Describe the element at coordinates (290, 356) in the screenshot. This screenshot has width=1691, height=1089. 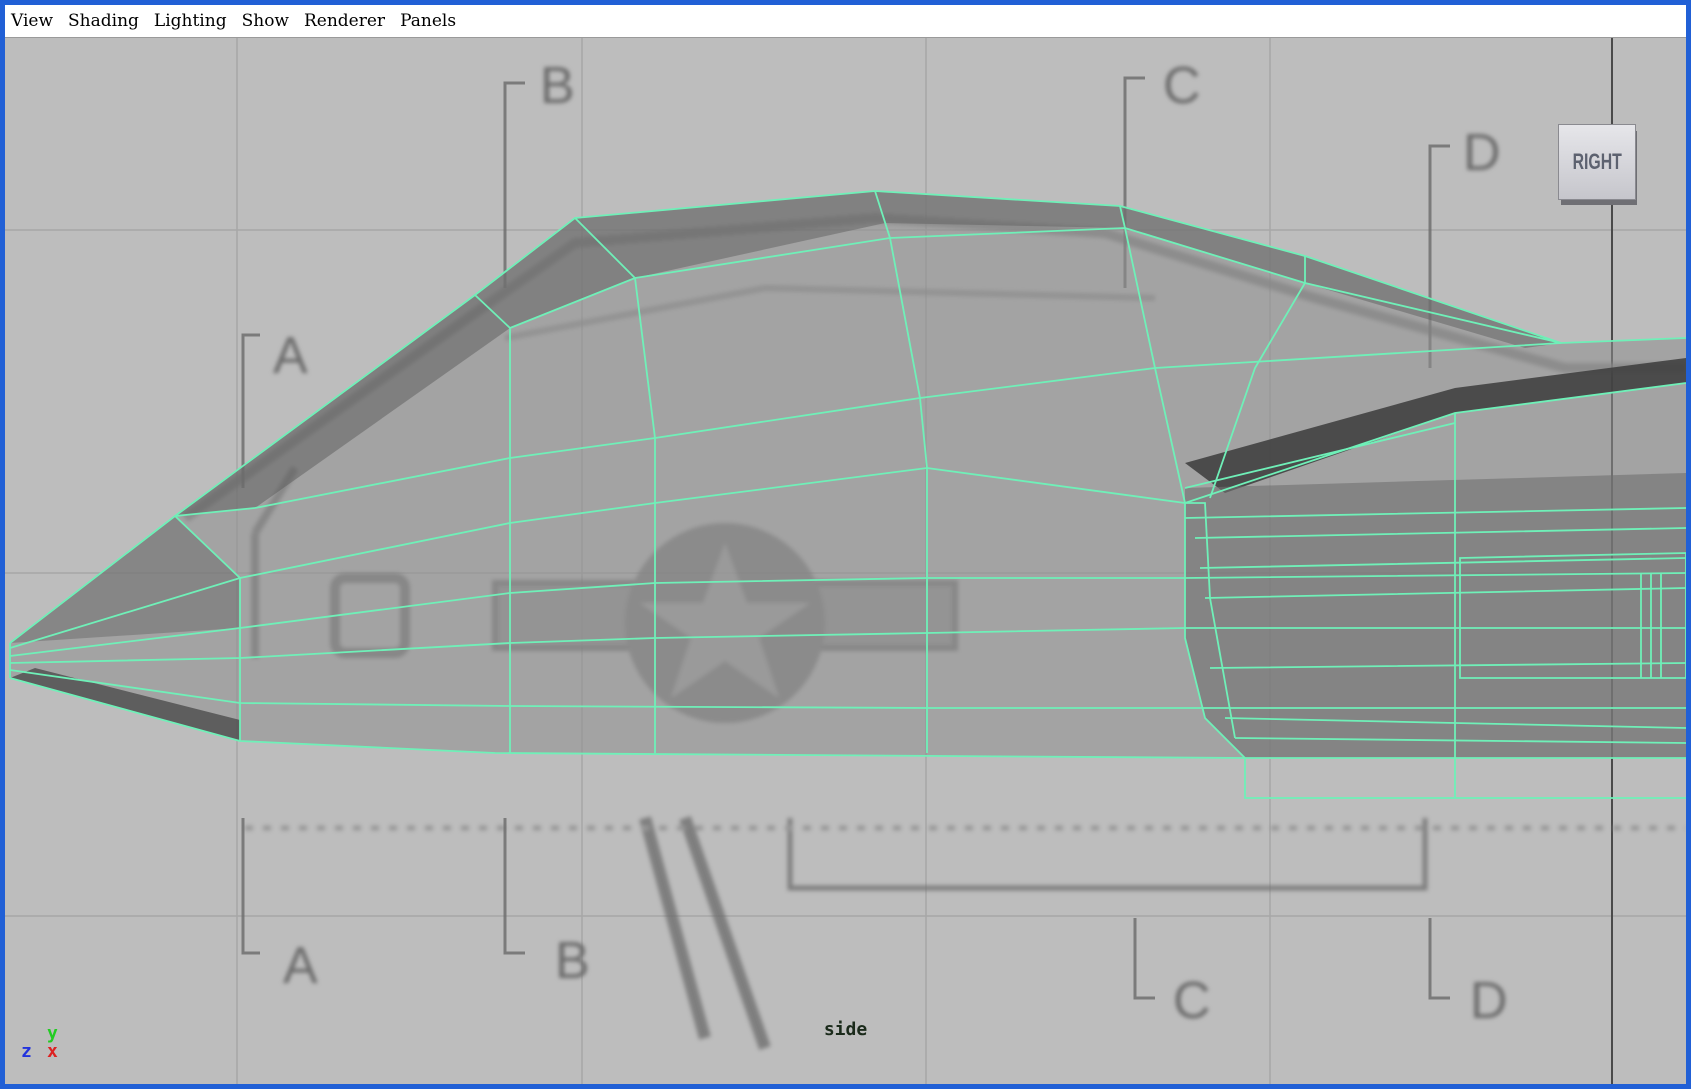
I see `label-a-top: A` at that location.